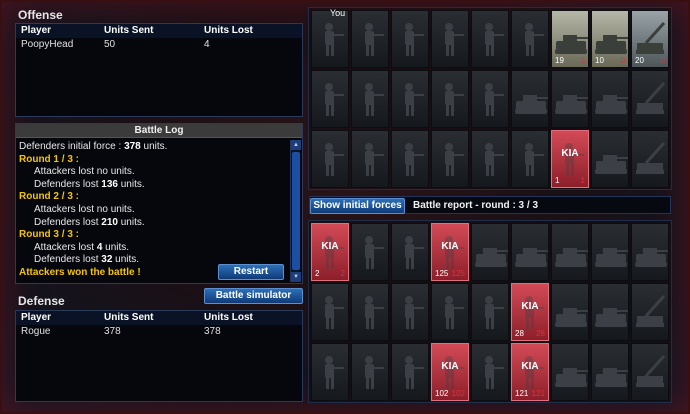  I want to click on battle-simulator-button: Battle simulator, so click(253, 296).